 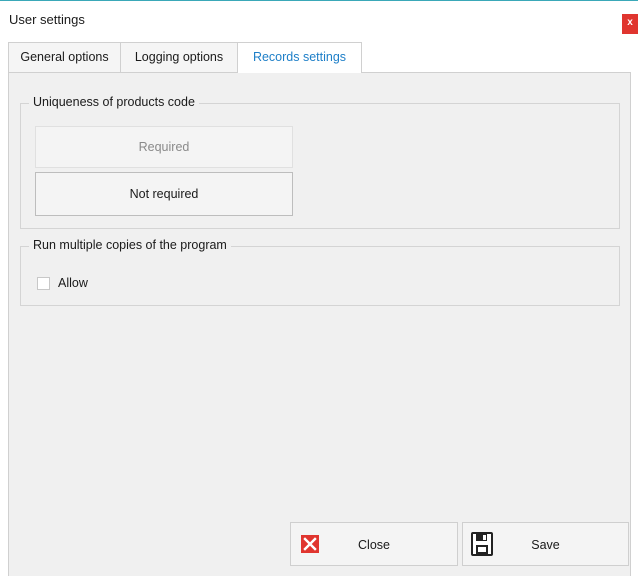 What do you see at coordinates (73, 283) in the screenshot?
I see `allow-label: Allow` at bounding box center [73, 283].